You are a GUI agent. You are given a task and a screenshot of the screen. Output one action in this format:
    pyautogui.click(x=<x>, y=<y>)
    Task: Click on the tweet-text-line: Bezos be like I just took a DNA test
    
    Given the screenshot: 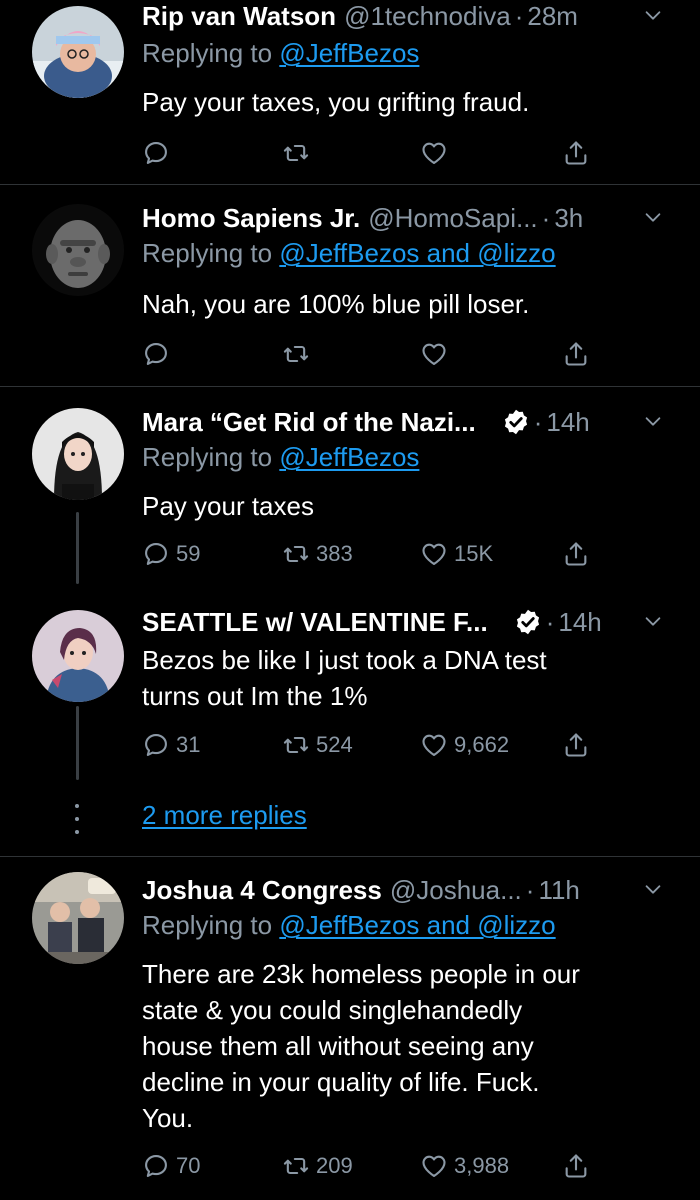 What is the action you would take?
    pyautogui.click(x=344, y=660)
    